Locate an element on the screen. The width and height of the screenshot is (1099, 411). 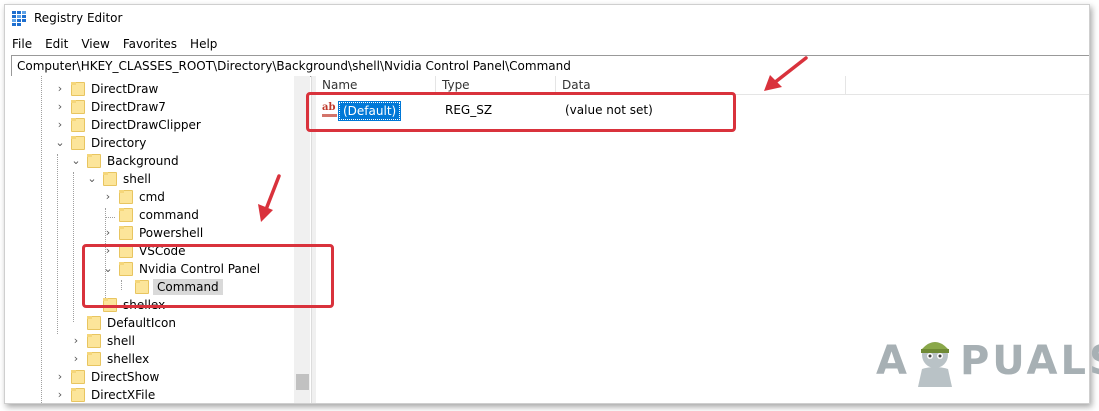
scrollbar-thumb is located at coordinates (302, 382).